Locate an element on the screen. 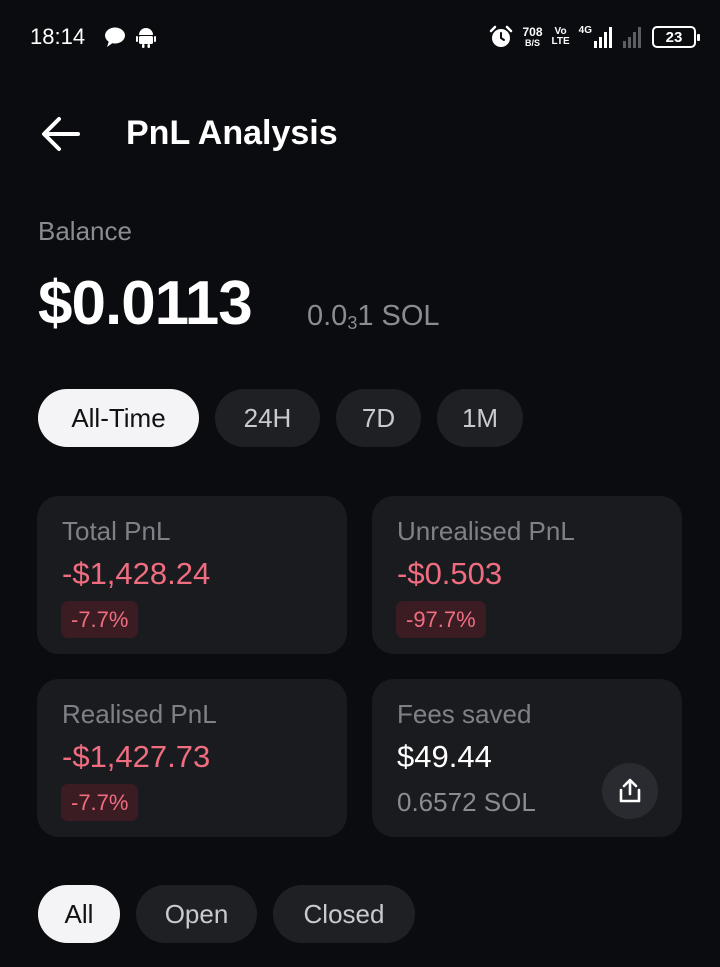 The height and width of the screenshot is (967, 720). total-pnl-card: Total PnL -$1,428.24 -7.7% is located at coordinates (192, 575).